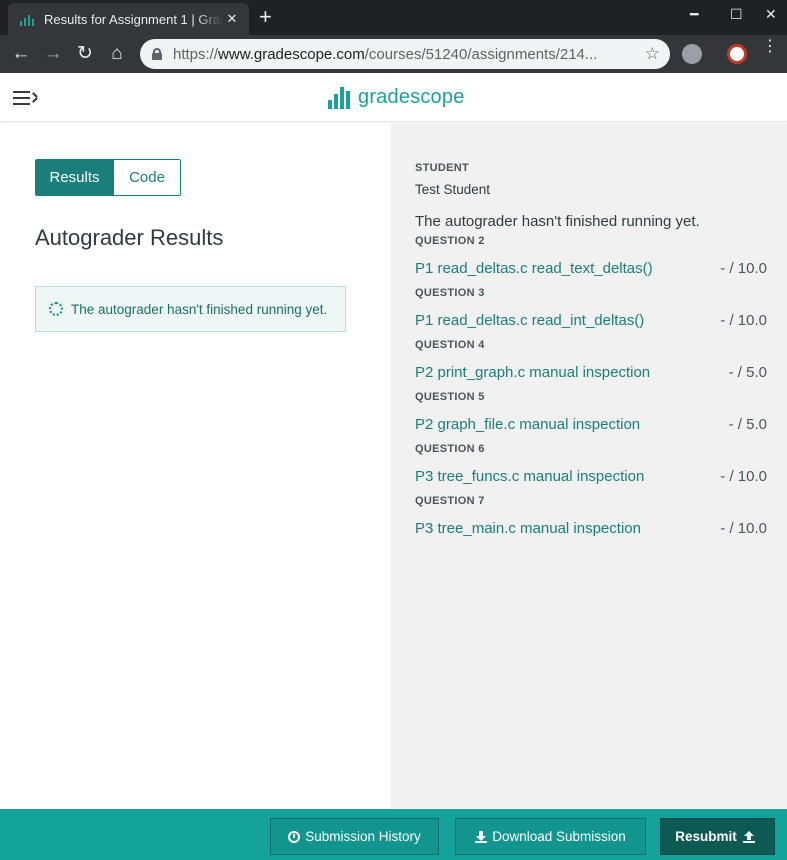  I want to click on student-name: Test Student, so click(453, 189).